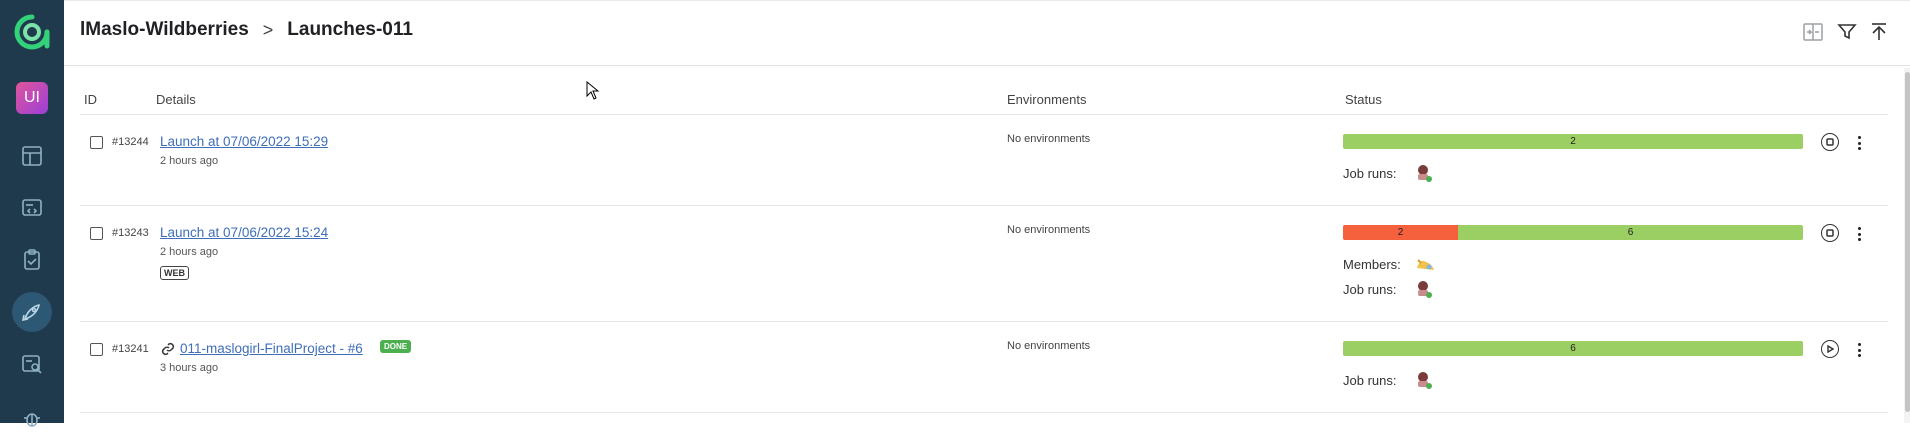 This screenshot has height=438, width=1910. I want to click on status-bar: 2 6, so click(1573, 232).